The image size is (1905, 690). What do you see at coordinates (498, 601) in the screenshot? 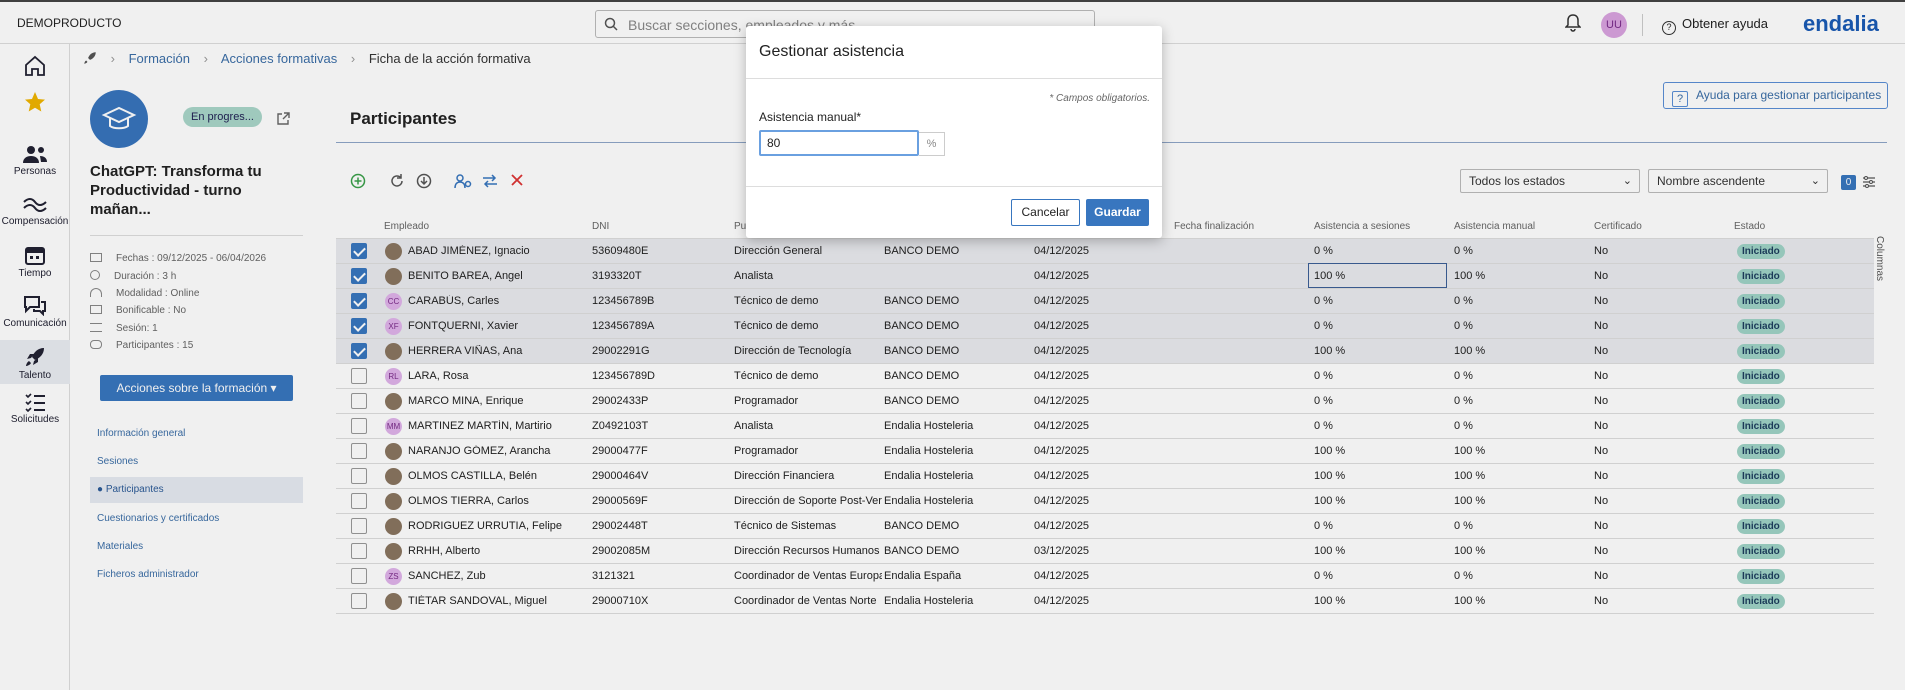
I see `employee-name: TIÉTAR SANDOVAL, Miguel` at bounding box center [498, 601].